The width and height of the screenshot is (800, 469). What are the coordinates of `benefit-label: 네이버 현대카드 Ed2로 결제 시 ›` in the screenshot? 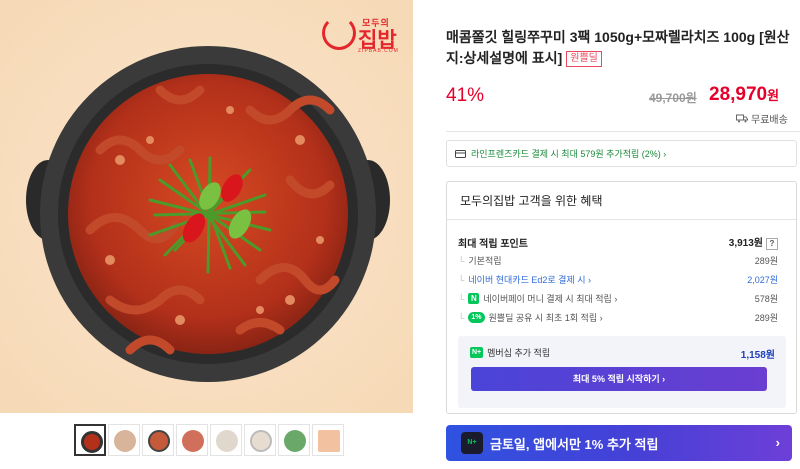 It's located at (529, 279).